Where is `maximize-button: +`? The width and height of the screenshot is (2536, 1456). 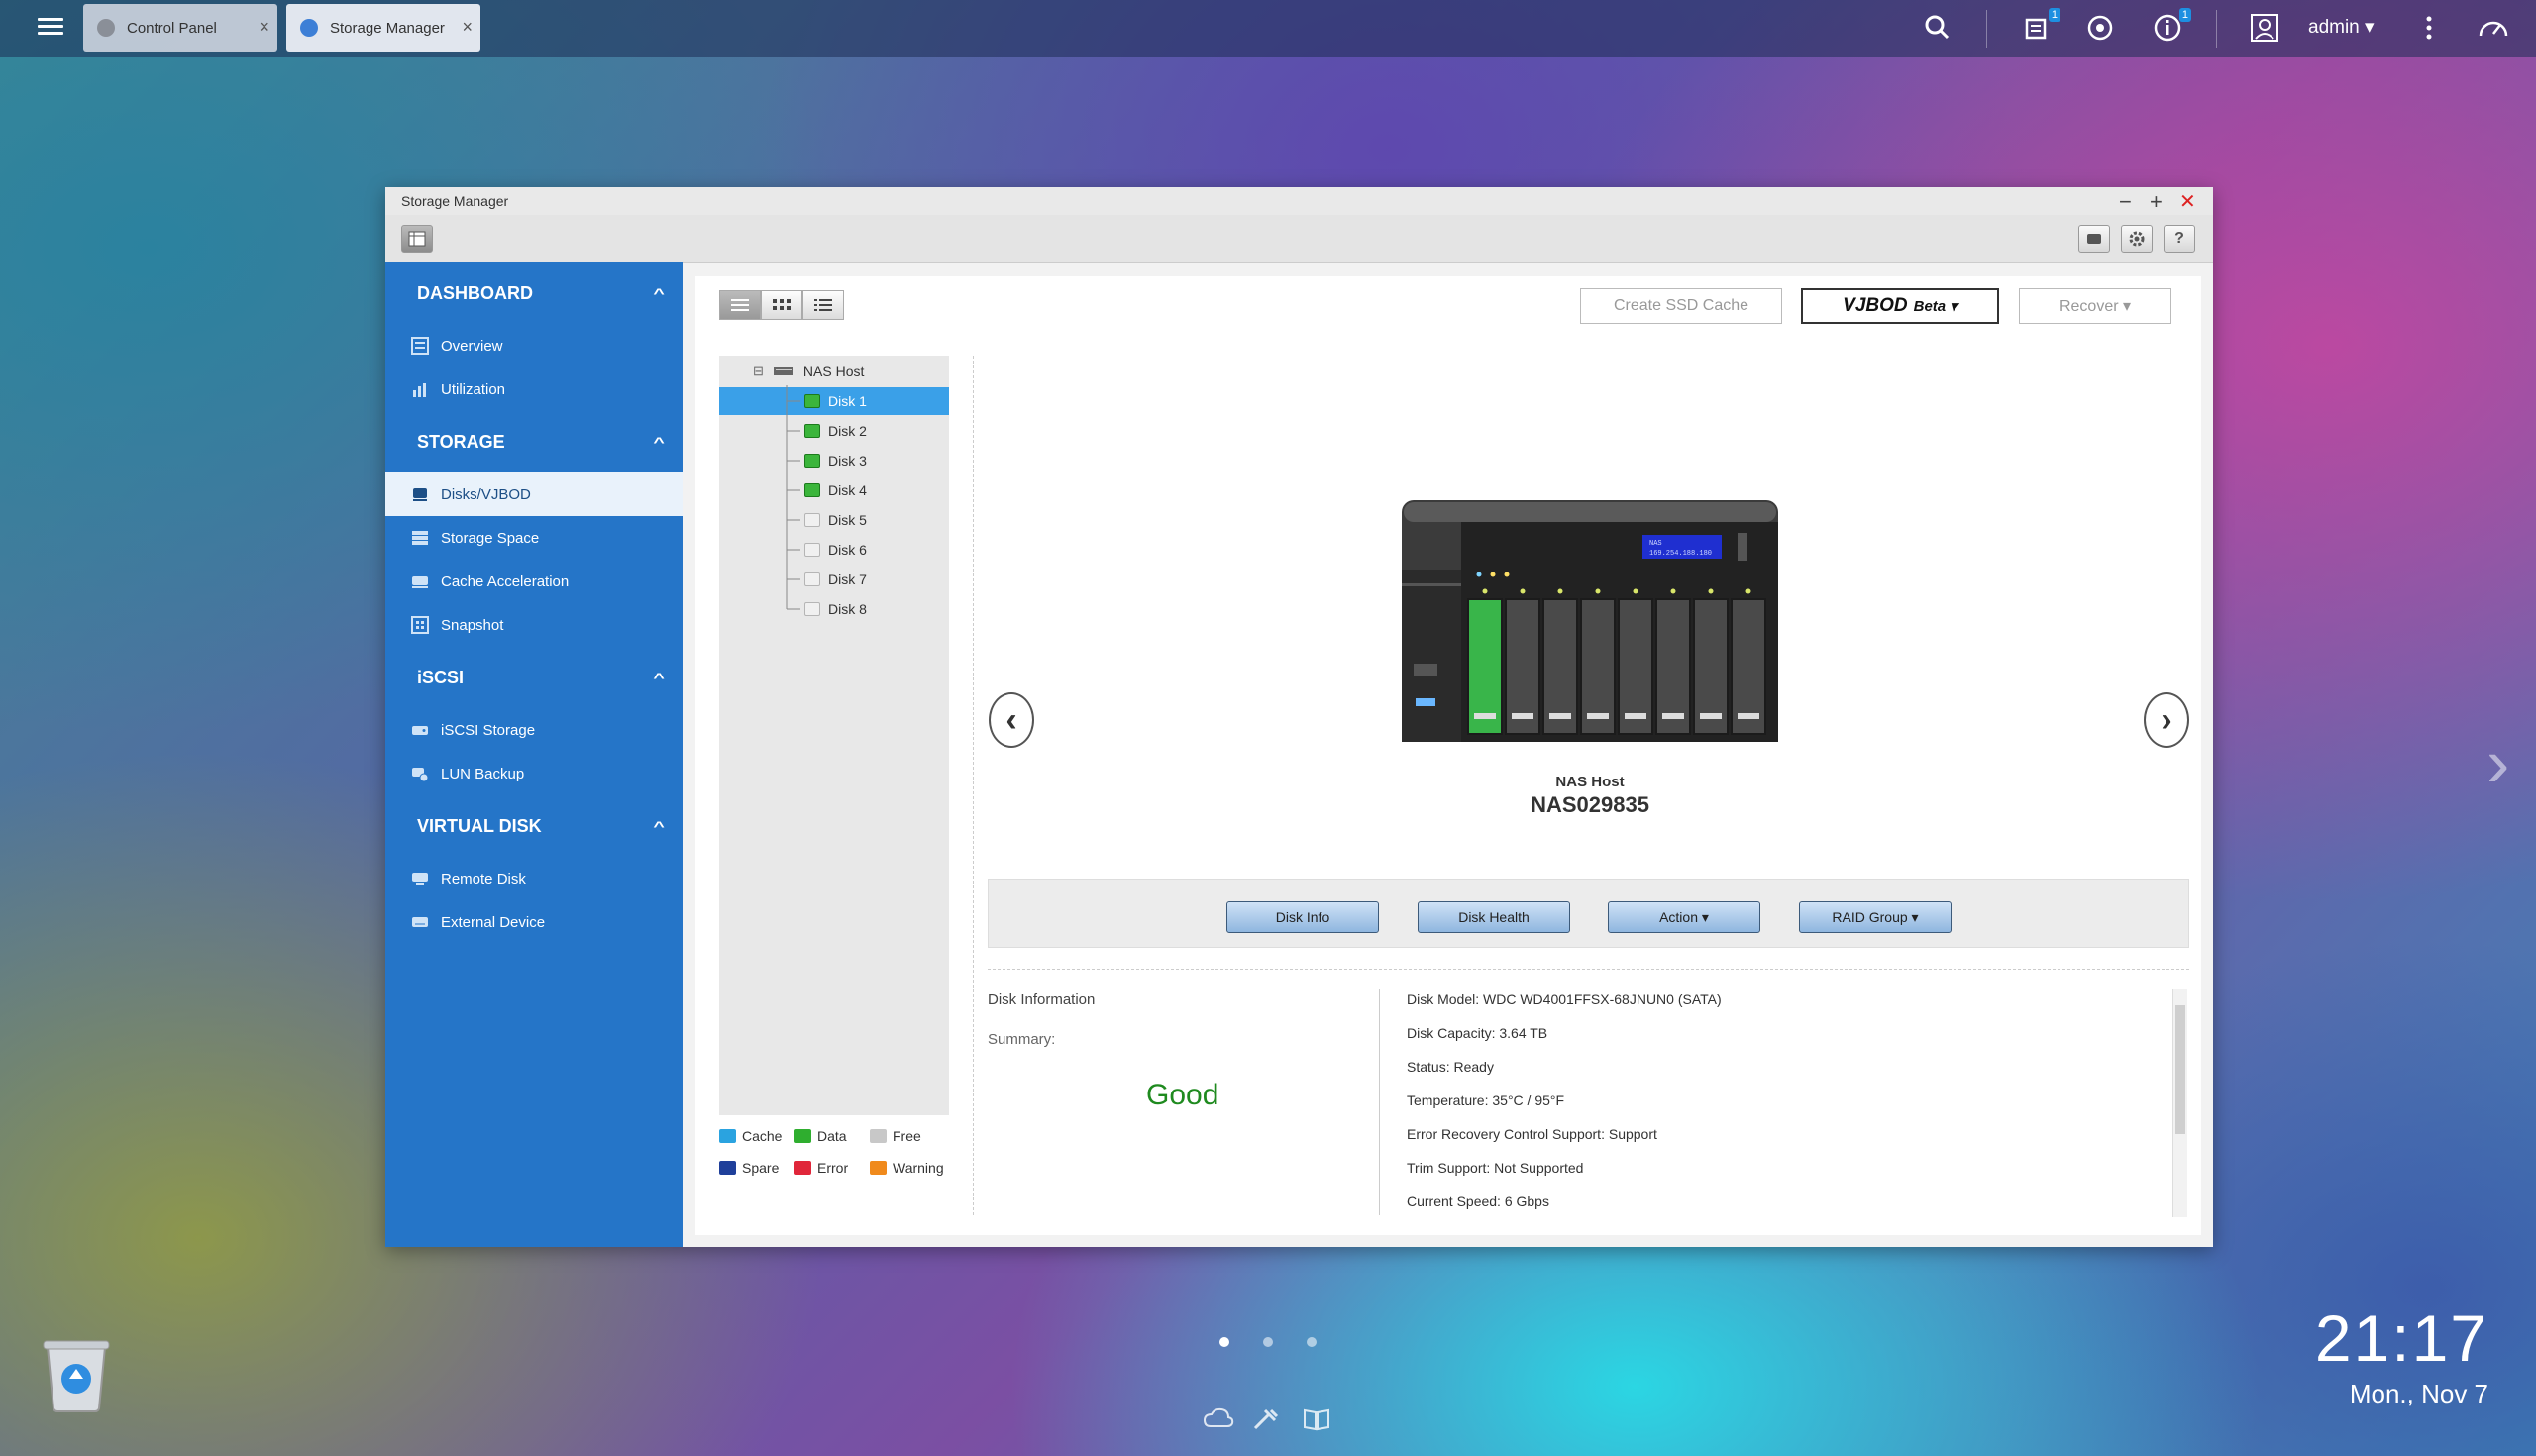
maximize-button: + is located at coordinates (2156, 202).